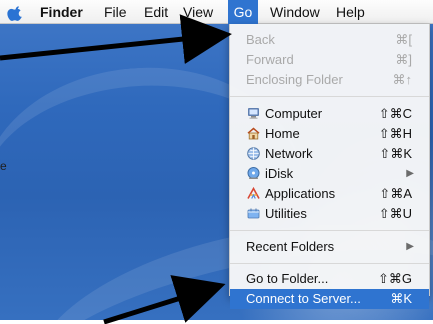 The image size is (433, 324). I want to click on menu-help: Help, so click(350, 12).